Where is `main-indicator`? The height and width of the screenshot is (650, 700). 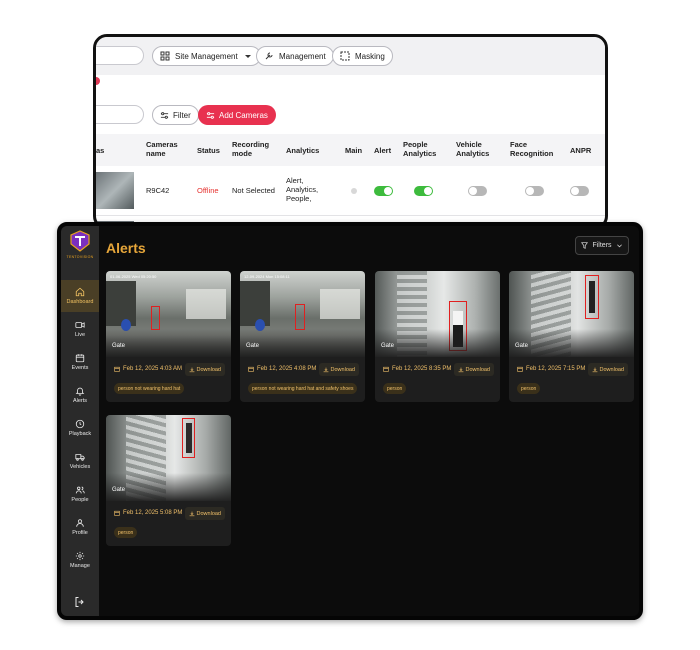 main-indicator is located at coordinates (354, 191).